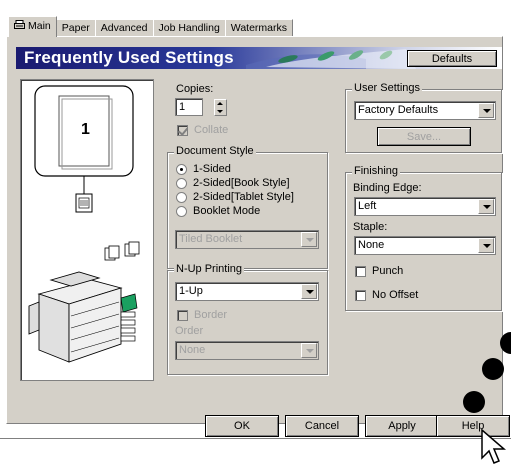 The height and width of the screenshot is (471, 511). What do you see at coordinates (211, 130) in the screenshot?
I see `collate-label: Collate` at bounding box center [211, 130].